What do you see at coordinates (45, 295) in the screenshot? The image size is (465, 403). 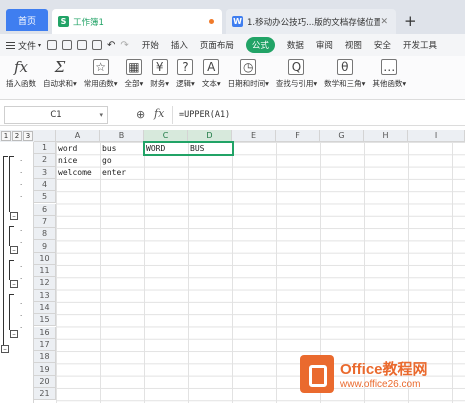 I see `row-header: 13` at bounding box center [45, 295].